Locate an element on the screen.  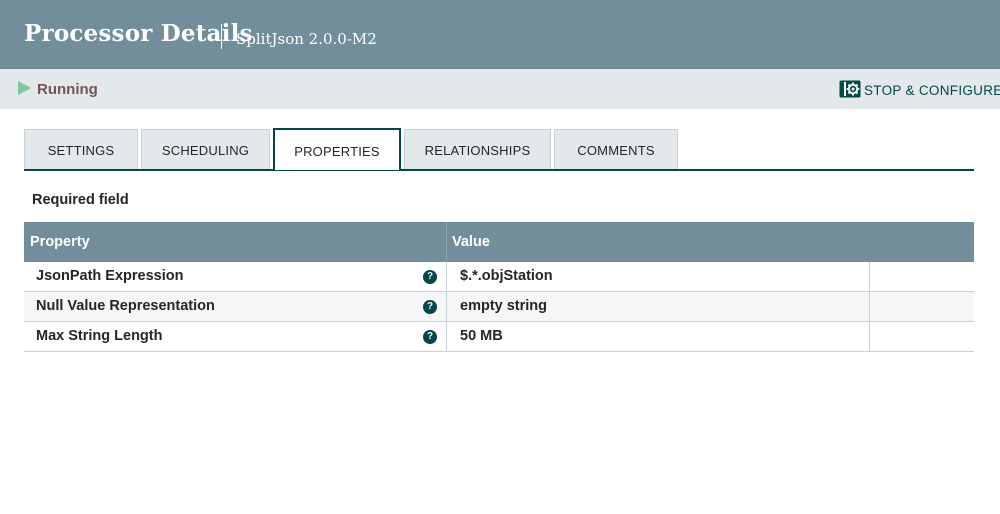
processor-type-version: SplitJson 2.0.0-M2 is located at coordinates (306, 39).